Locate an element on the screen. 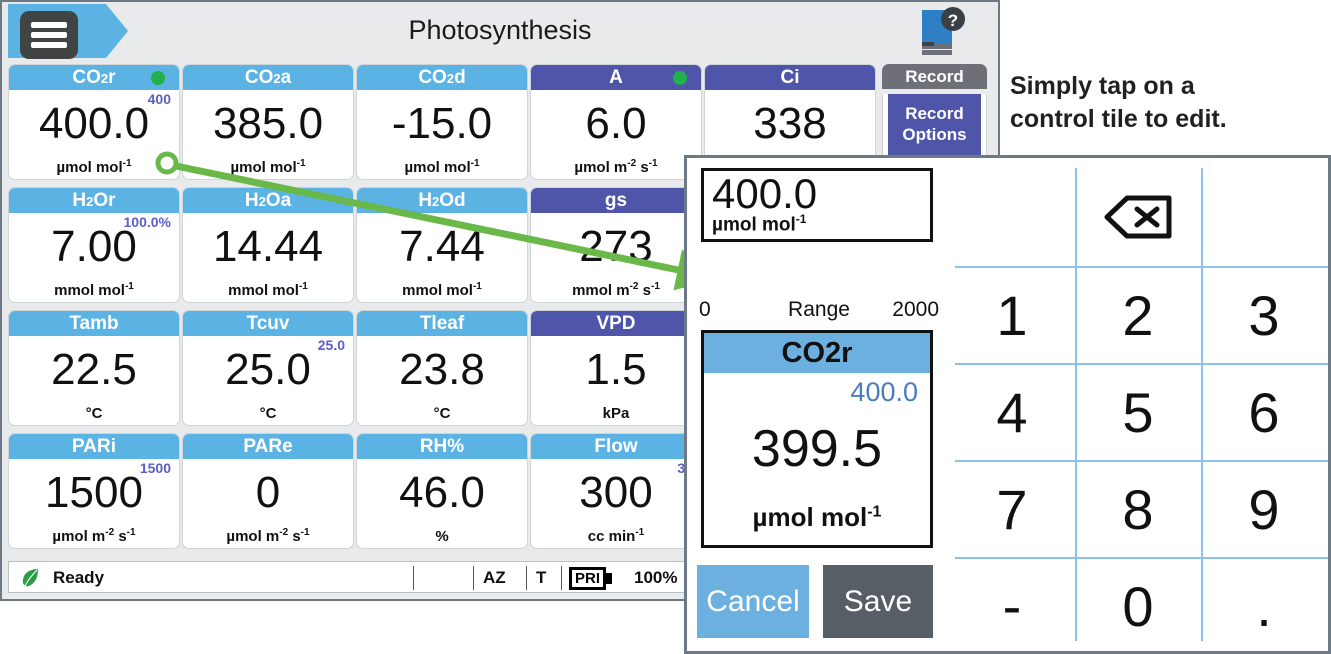  tile-value: -15.0 is located at coordinates (442, 123).